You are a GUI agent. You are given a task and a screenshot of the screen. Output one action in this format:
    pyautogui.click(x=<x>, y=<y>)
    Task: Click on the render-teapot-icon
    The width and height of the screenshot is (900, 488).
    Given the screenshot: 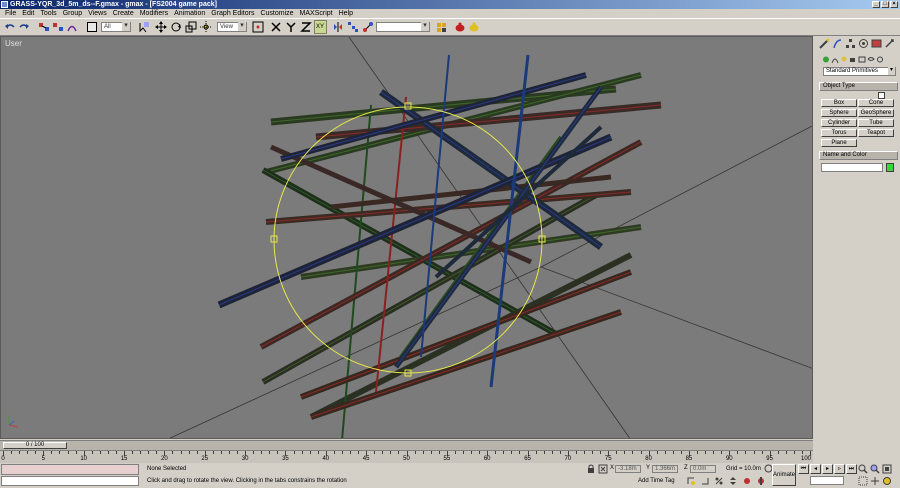 What is the action you would take?
    pyautogui.click(x=460, y=27)
    